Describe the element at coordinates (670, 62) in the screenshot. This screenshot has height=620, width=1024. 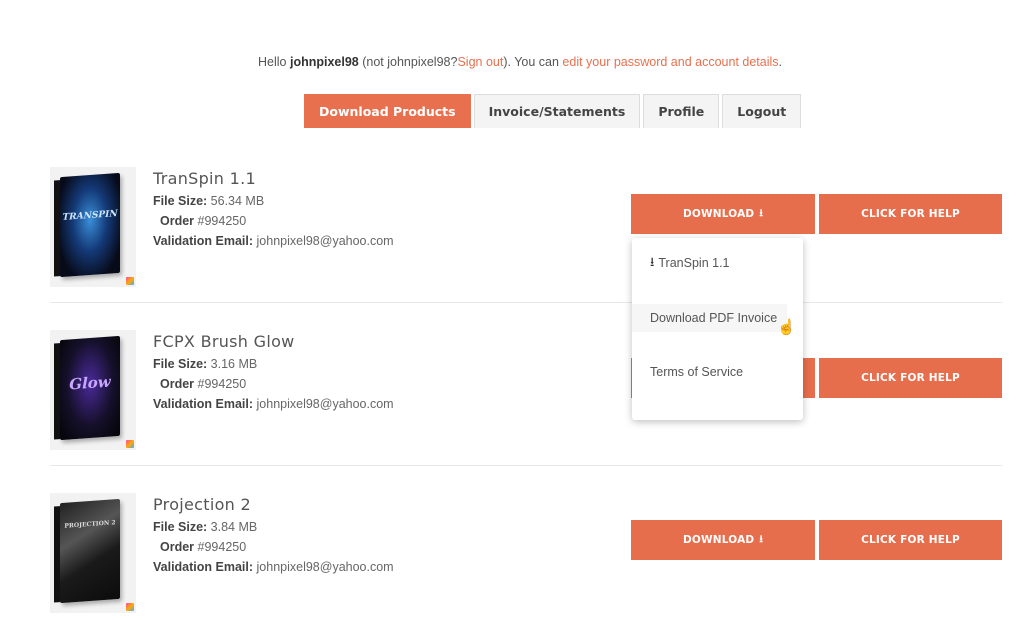
I see `edit-account-link: edit your password and account details` at that location.